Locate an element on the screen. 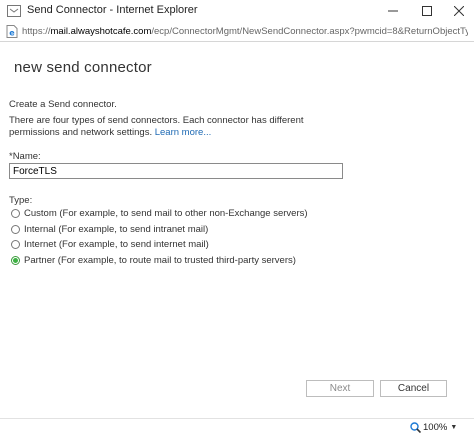 The height and width of the screenshot is (436, 474). close-button is located at coordinates (459, 11).